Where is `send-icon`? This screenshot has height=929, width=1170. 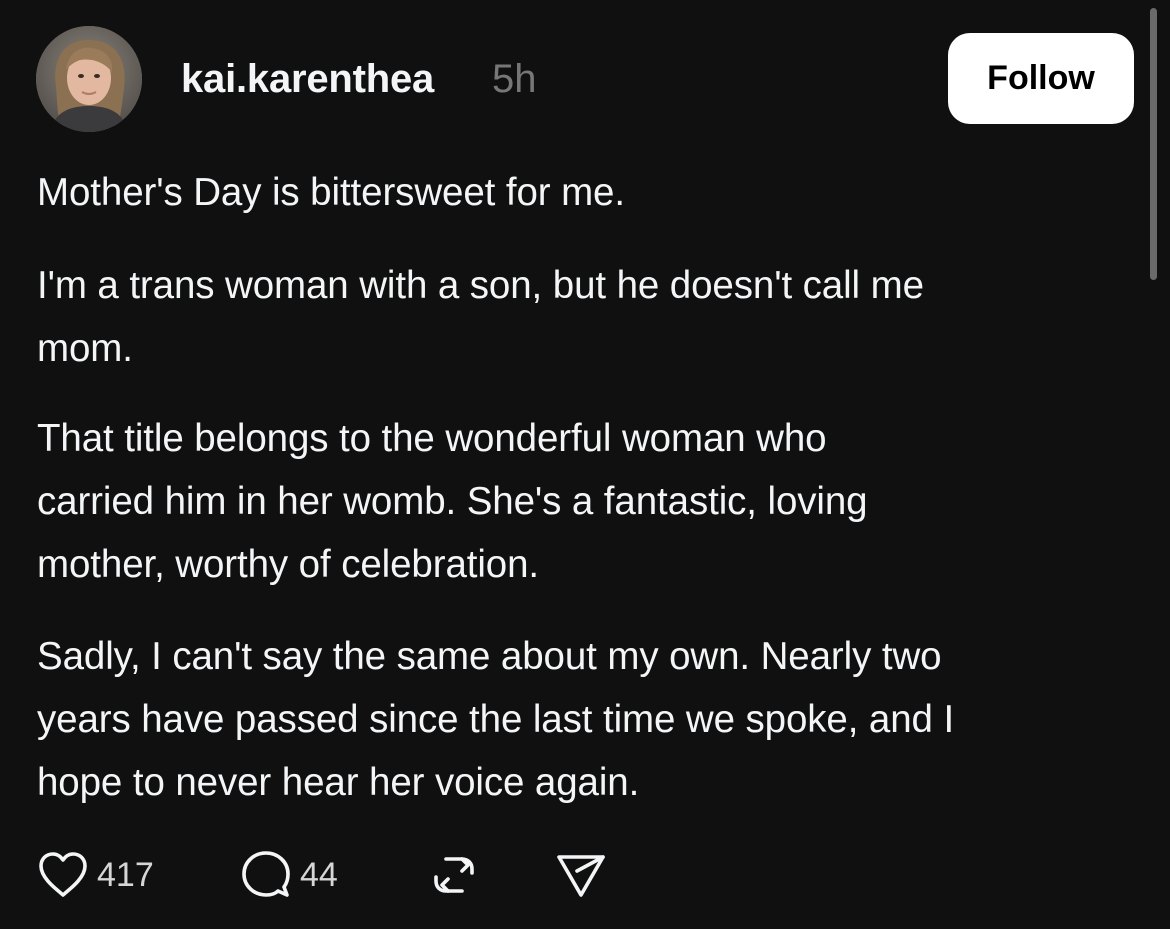
send-icon is located at coordinates (581, 876).